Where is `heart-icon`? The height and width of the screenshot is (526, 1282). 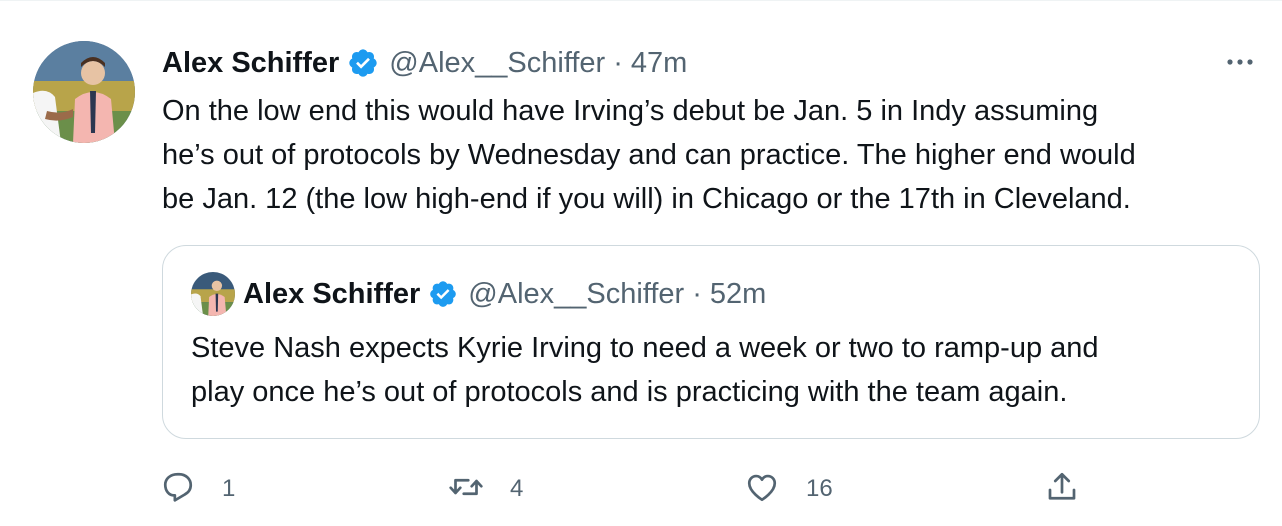
heart-icon is located at coordinates (762, 489).